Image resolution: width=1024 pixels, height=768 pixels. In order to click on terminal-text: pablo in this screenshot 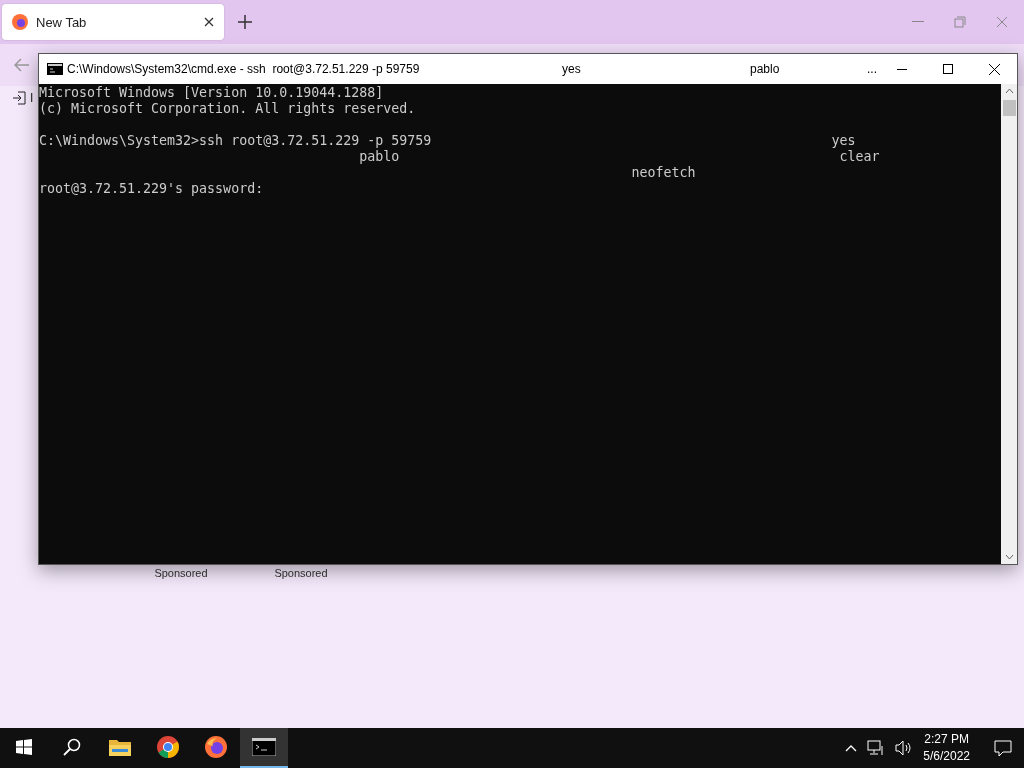, I will do `click(379, 156)`.